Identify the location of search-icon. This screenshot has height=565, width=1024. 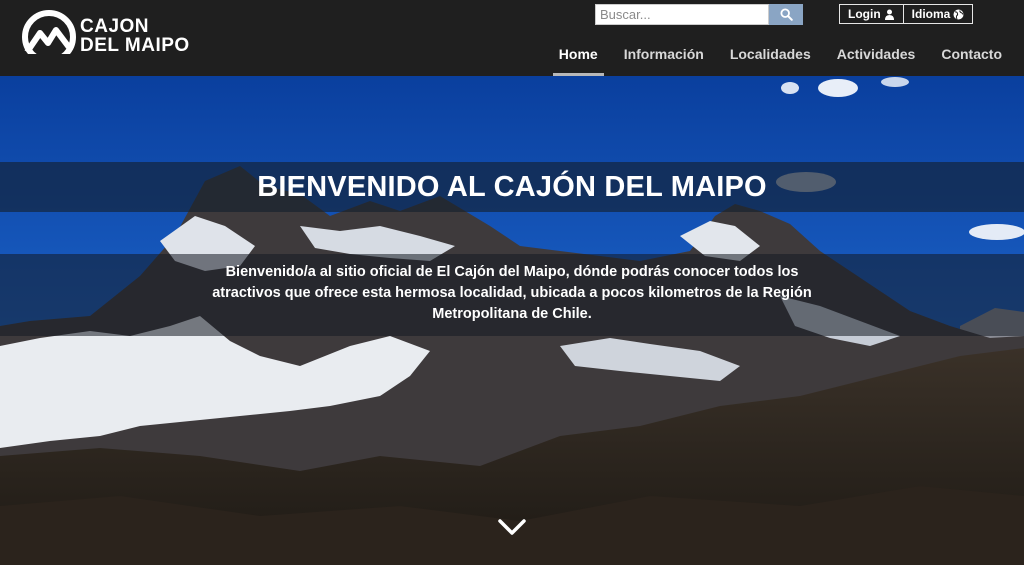
(786, 14).